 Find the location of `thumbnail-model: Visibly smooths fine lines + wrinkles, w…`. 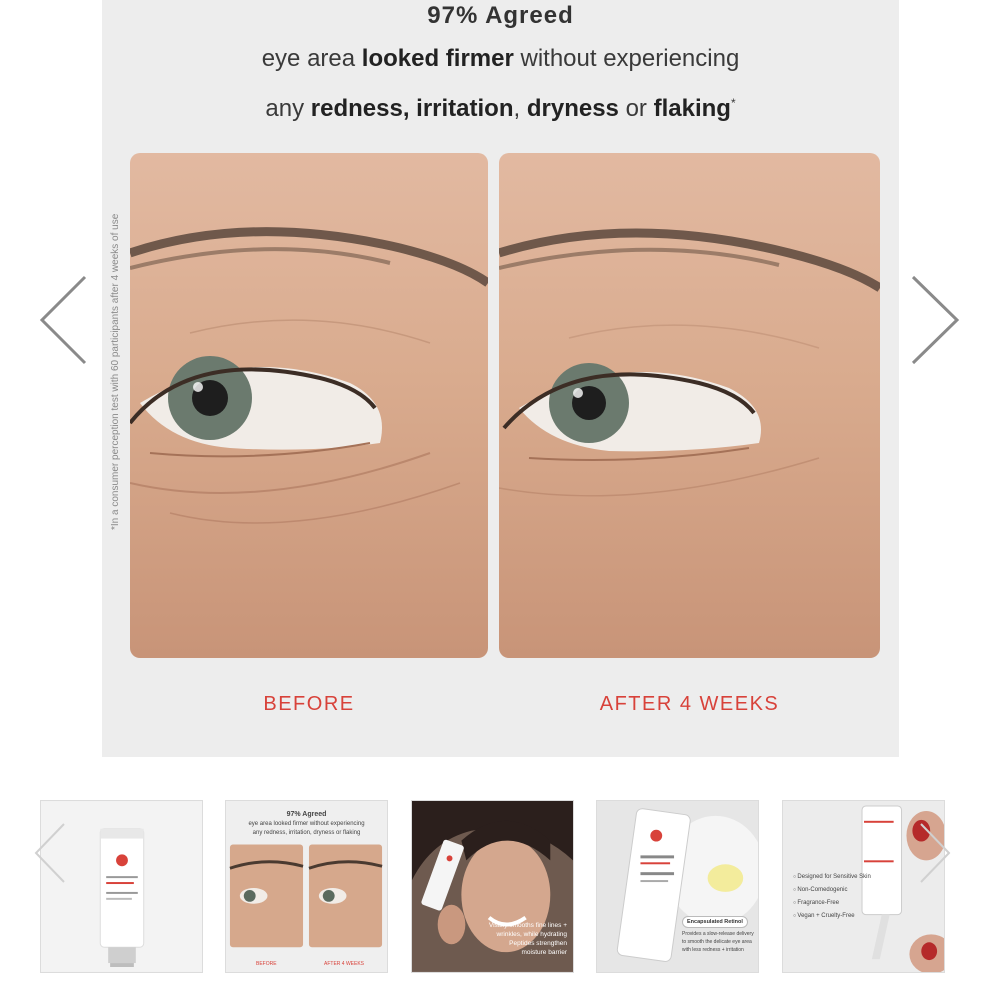

thumbnail-model: Visibly smooths fine lines + wrinkles, w… is located at coordinates (492, 886).